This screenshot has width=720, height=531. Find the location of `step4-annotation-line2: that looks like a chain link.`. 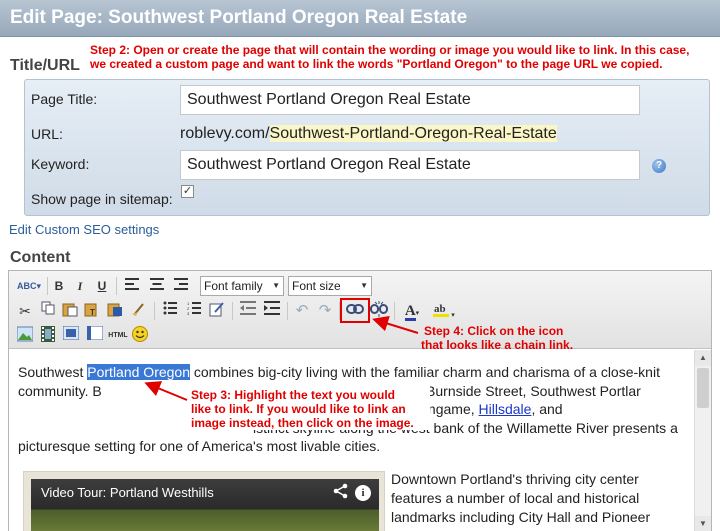

step4-annotation-line2: that looks like a chain link. is located at coordinates (497, 345).